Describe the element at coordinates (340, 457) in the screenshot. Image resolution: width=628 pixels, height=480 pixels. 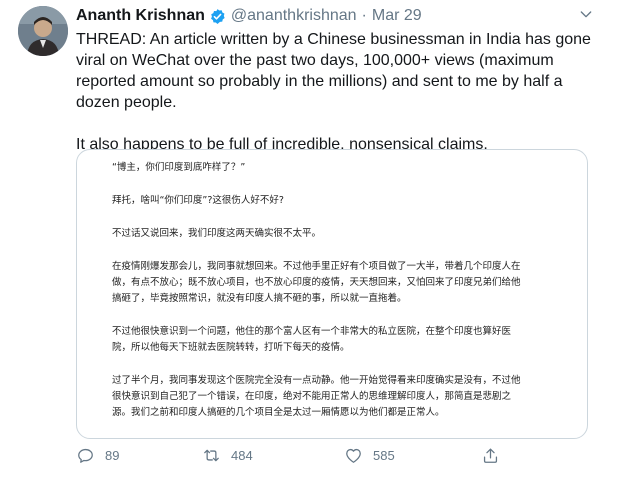
I see `tweet-actions: 89 484 585` at that location.